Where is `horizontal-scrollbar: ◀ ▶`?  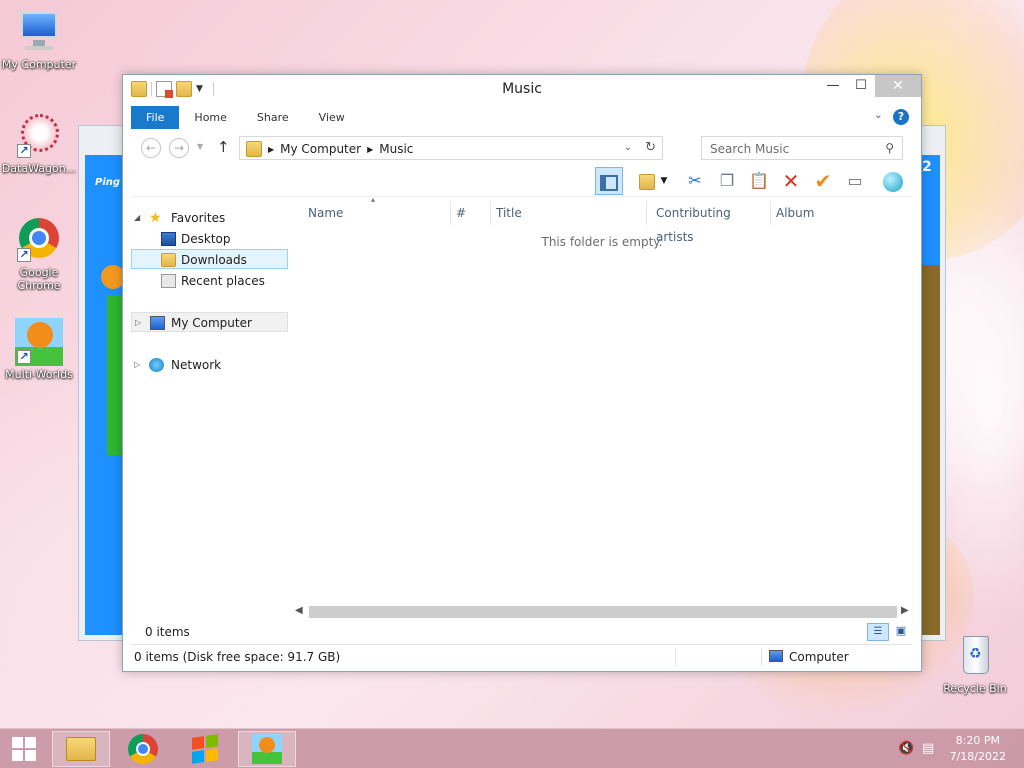
horizontal-scrollbar: ◀ ▶ is located at coordinates (603, 612).